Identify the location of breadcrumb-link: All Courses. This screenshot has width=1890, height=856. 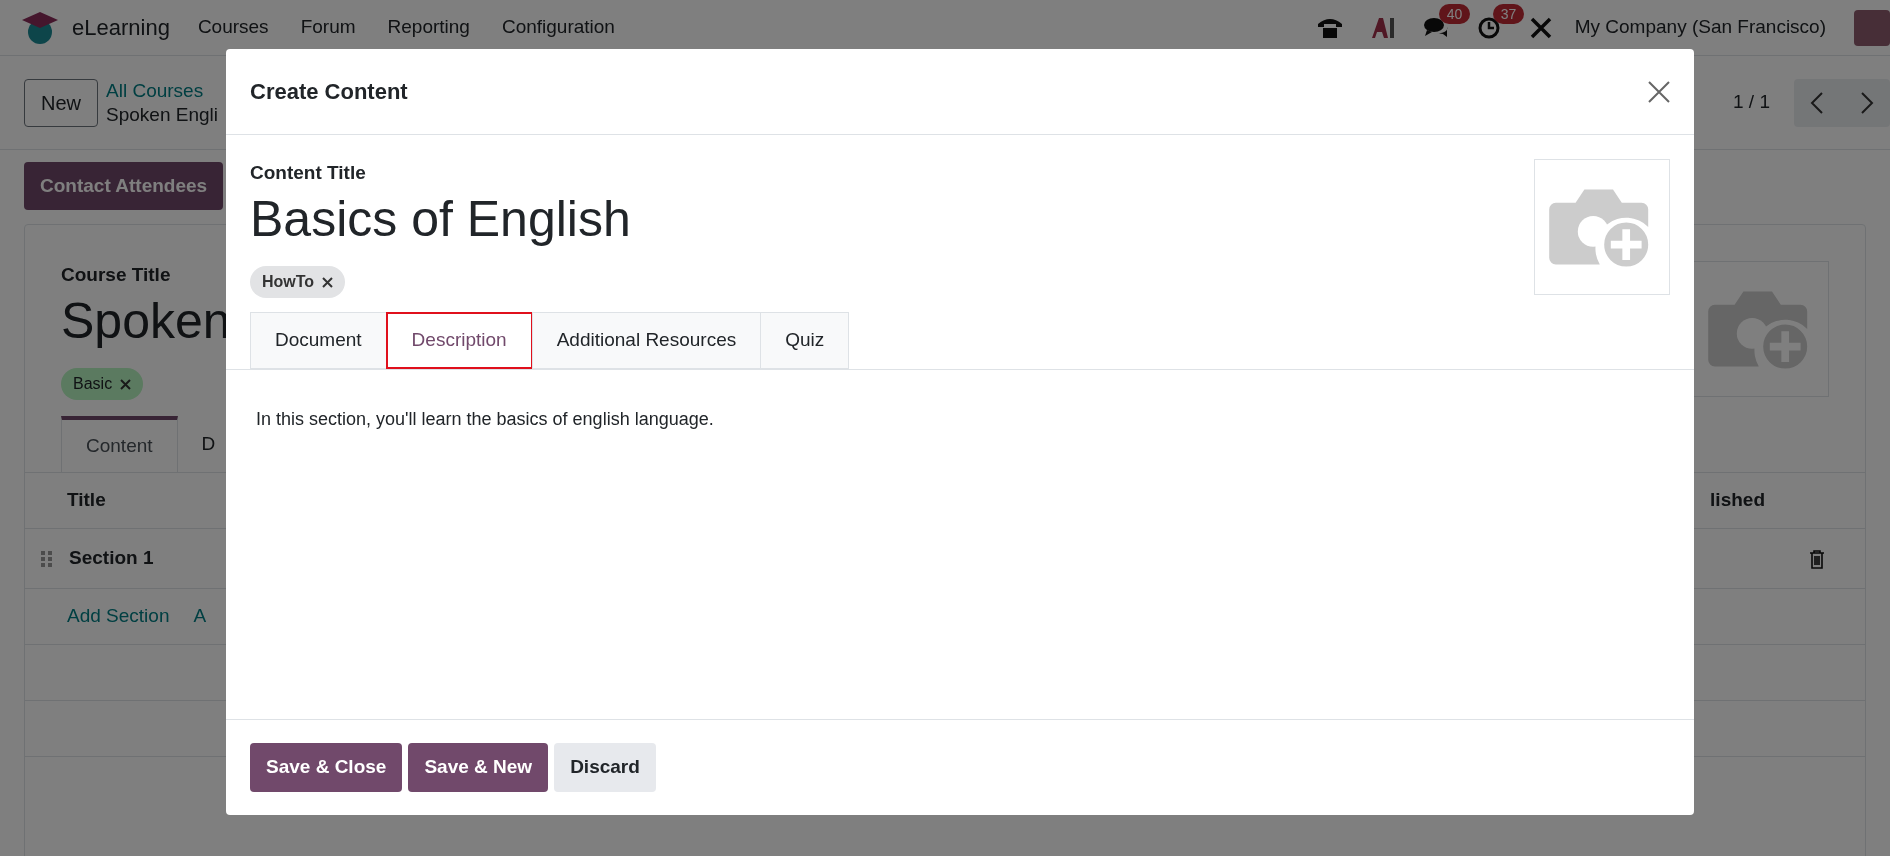
(162, 90).